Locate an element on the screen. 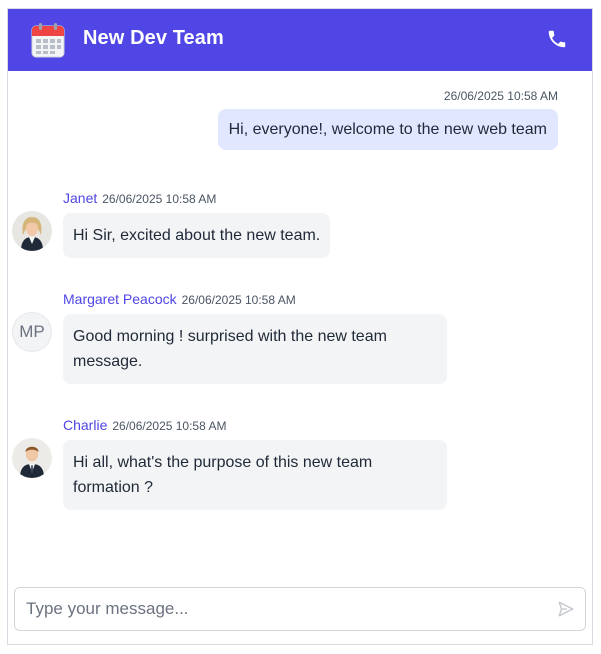 The width and height of the screenshot is (601, 654). chat-header: New Dev Team is located at coordinates (300, 40).